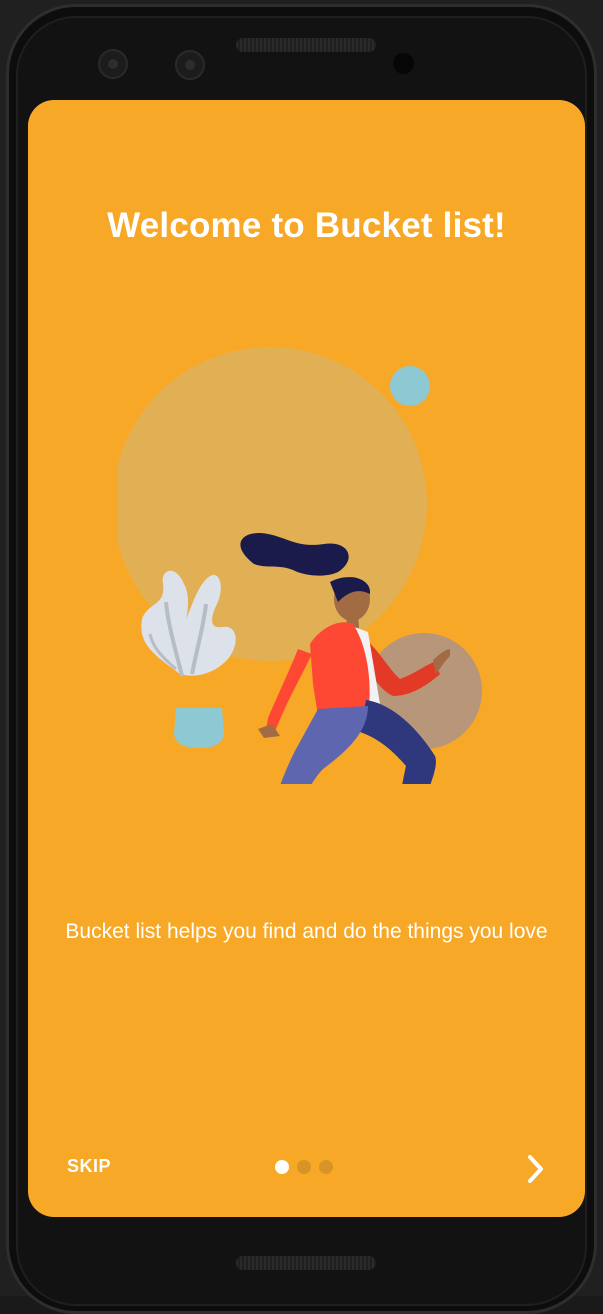 This screenshot has height=1314, width=603. I want to click on page-indicator, so click(304, 1167).